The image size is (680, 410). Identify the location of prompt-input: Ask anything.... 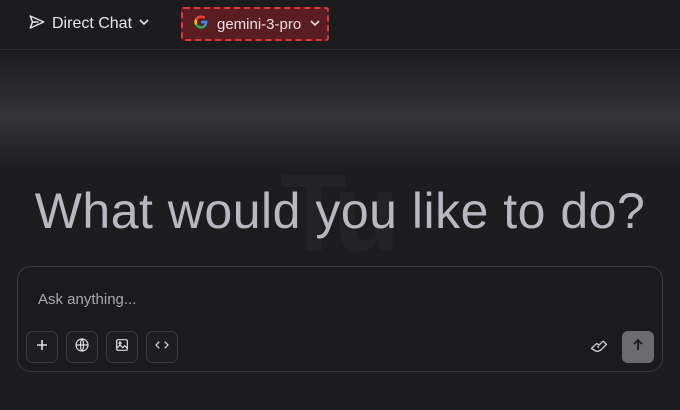
(87, 299).